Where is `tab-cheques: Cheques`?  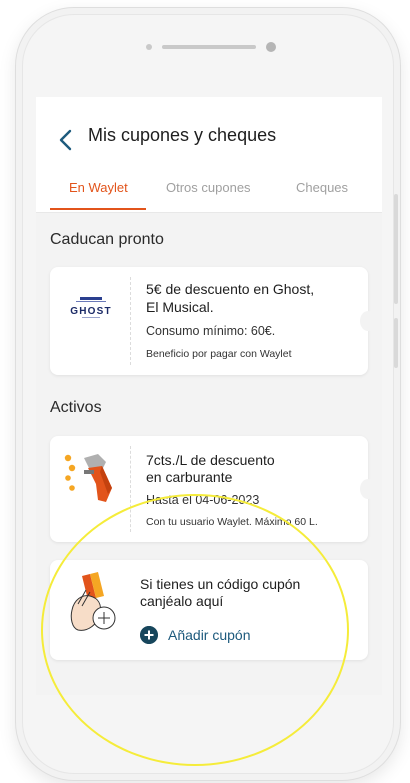 tab-cheques: Cheques is located at coordinates (322, 187).